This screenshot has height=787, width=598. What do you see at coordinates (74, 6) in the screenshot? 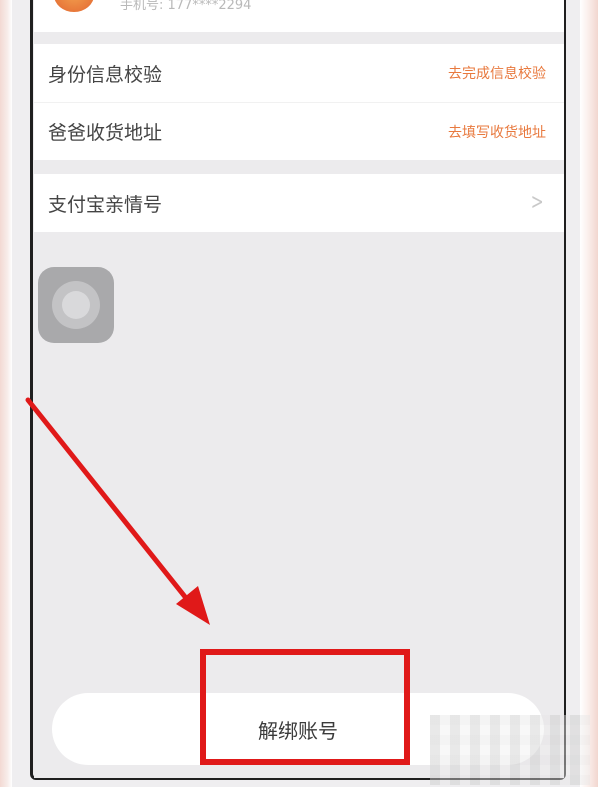
I see `avatar` at bounding box center [74, 6].